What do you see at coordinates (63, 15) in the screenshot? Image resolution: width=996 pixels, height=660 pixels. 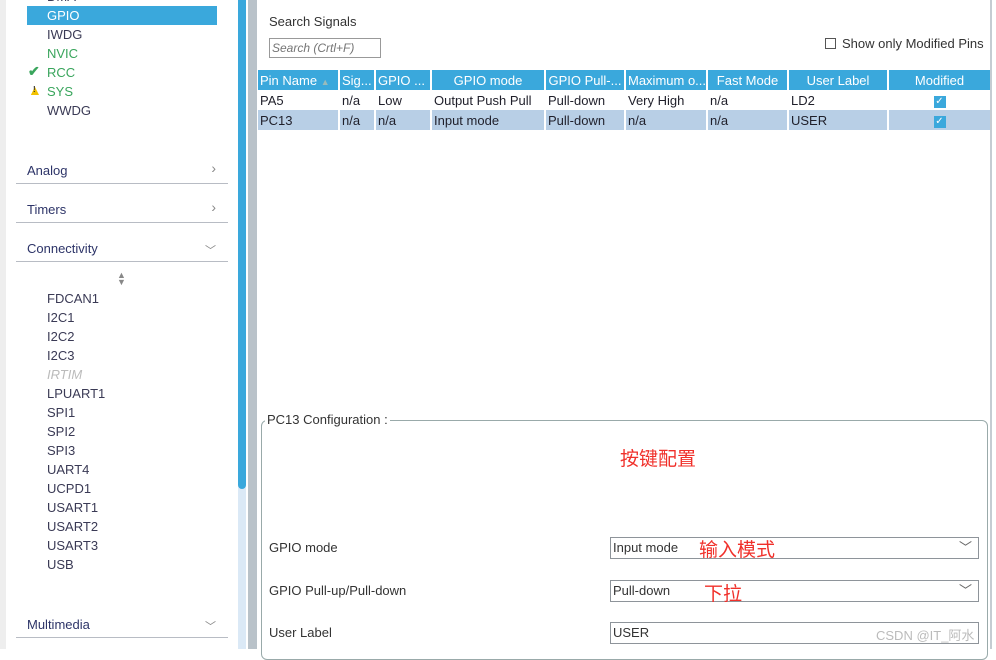 I see `sidebar-item-gpio: GPIO` at bounding box center [63, 15].